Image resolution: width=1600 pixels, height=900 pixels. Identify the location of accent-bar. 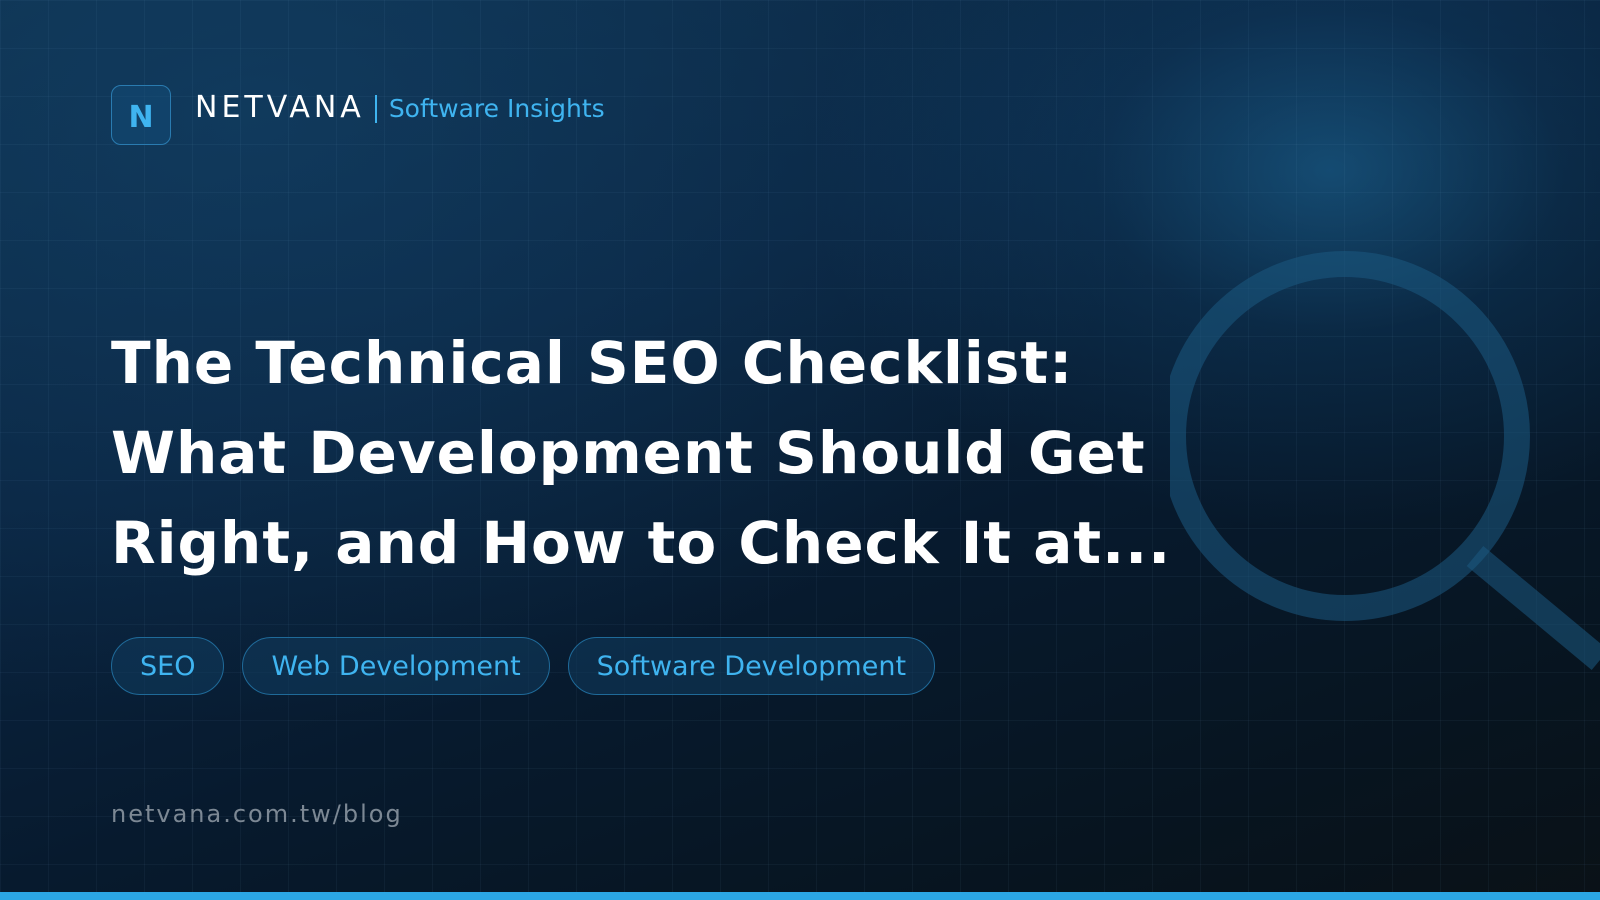
(800, 896).